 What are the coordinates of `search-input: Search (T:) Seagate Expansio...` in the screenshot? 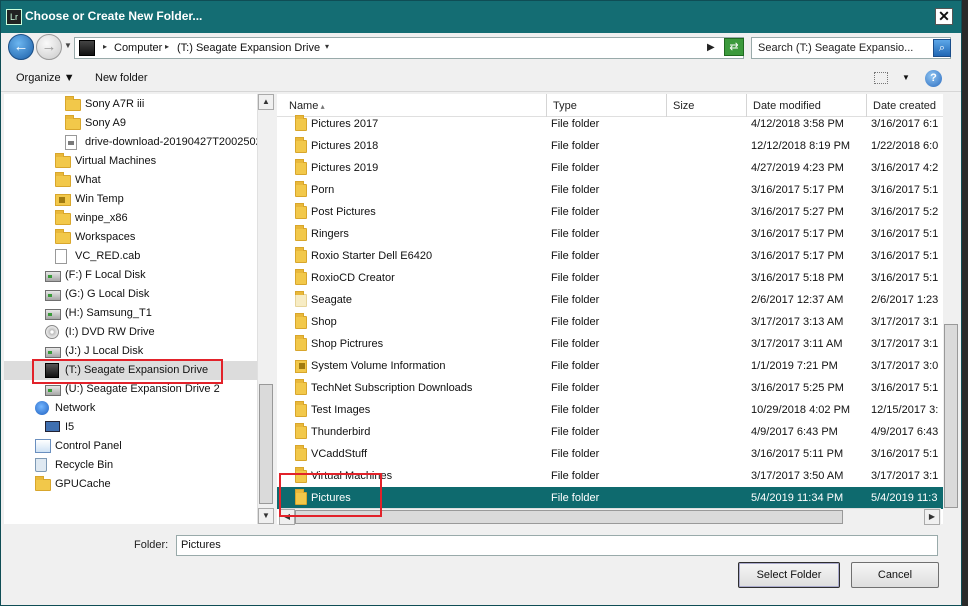 It's located at (835, 48).